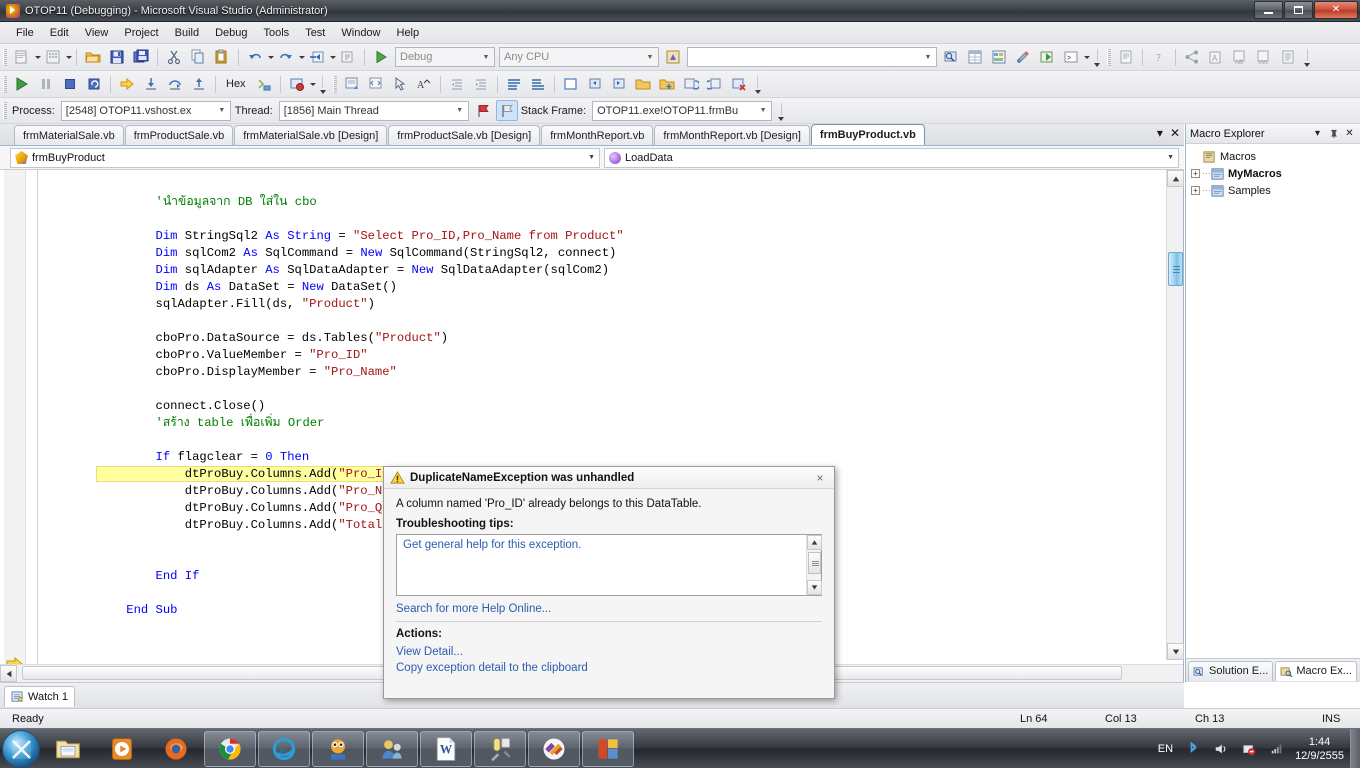 Image resolution: width=1360 pixels, height=768 pixels. What do you see at coordinates (1175, 178) in the screenshot?
I see `scroll-up-button` at bounding box center [1175, 178].